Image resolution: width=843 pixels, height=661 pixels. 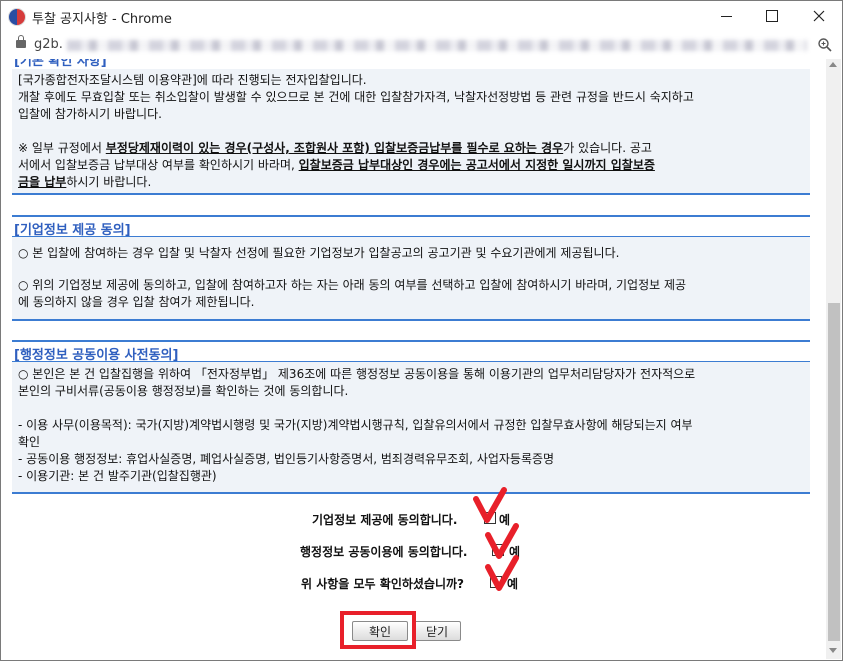 What do you see at coordinates (117, 476) in the screenshot?
I see `admin-line: - 이용기관: 본 건 발주기관(입찰집행관)` at bounding box center [117, 476].